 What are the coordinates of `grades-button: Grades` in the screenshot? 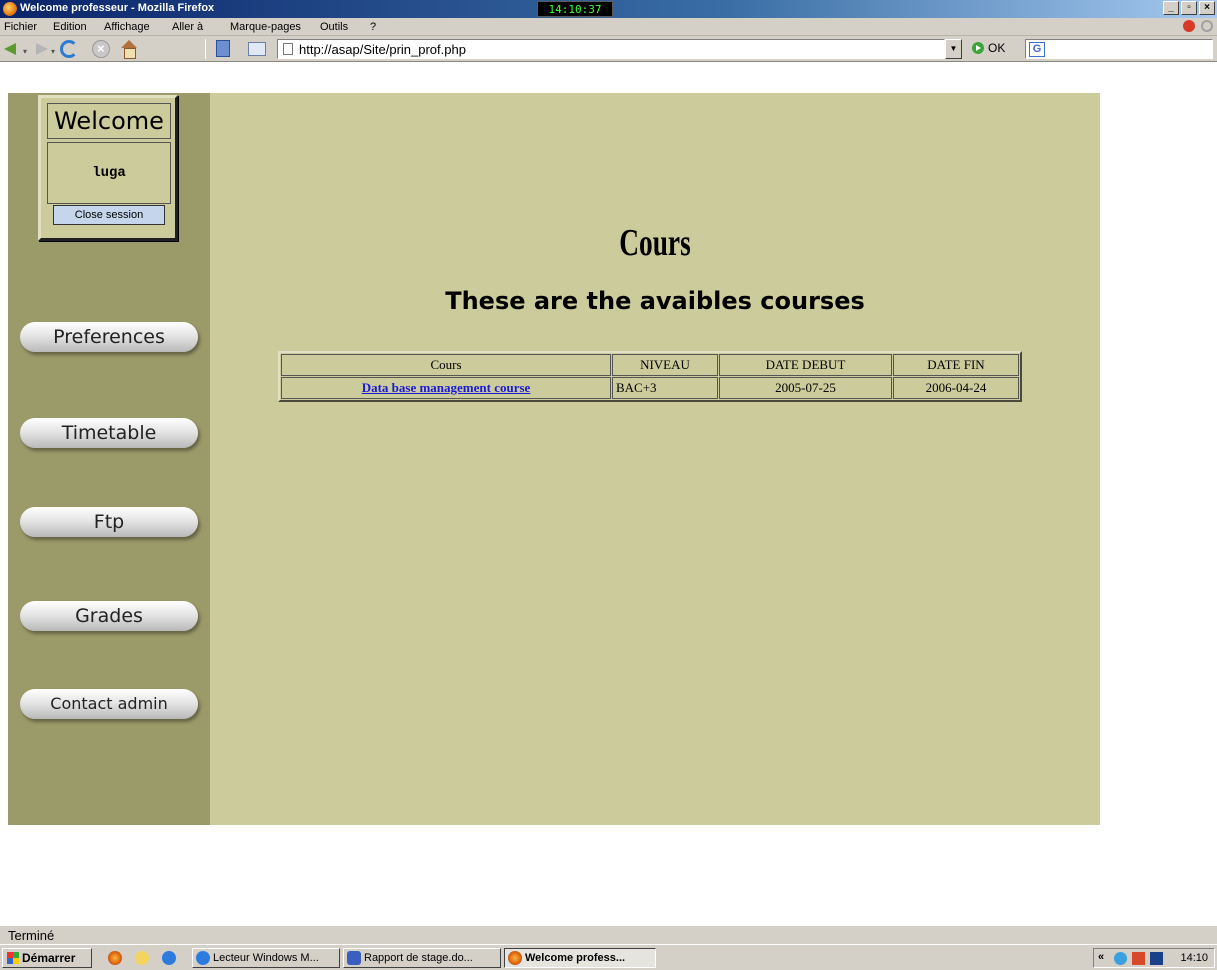 It's located at (109, 616).